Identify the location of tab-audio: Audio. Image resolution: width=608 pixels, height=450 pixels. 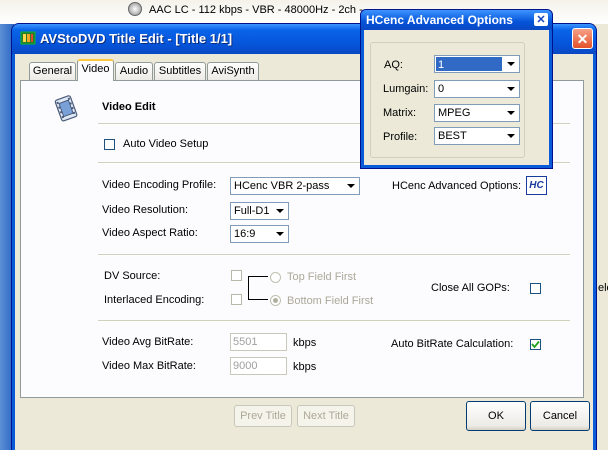
(134, 71).